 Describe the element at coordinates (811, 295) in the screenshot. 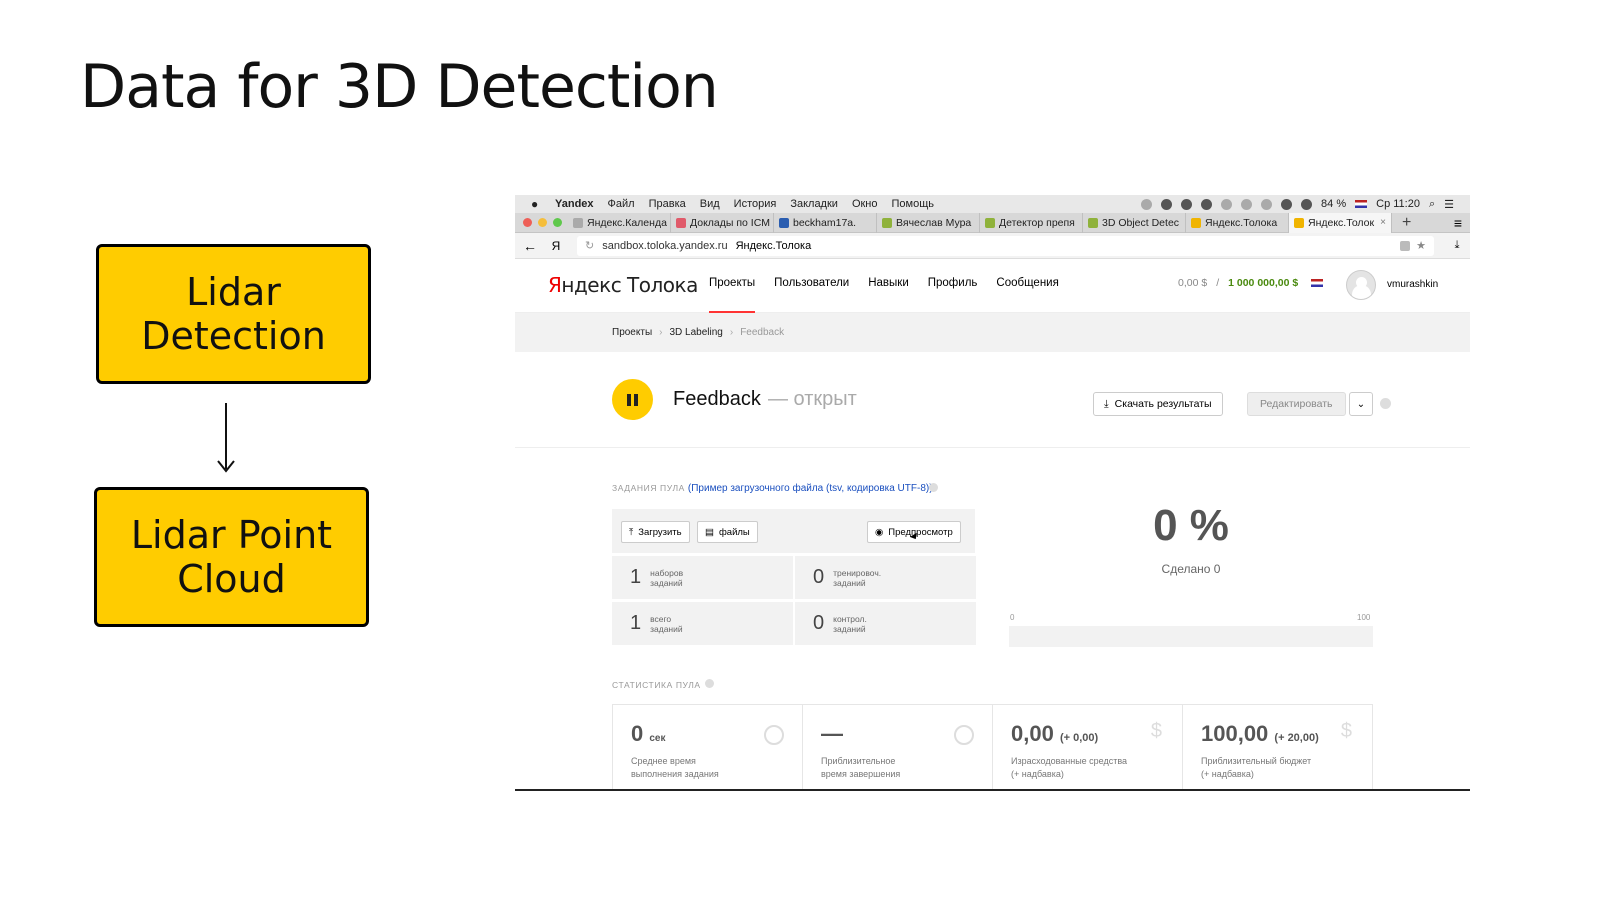

I see `nav-users: Пользователи` at that location.